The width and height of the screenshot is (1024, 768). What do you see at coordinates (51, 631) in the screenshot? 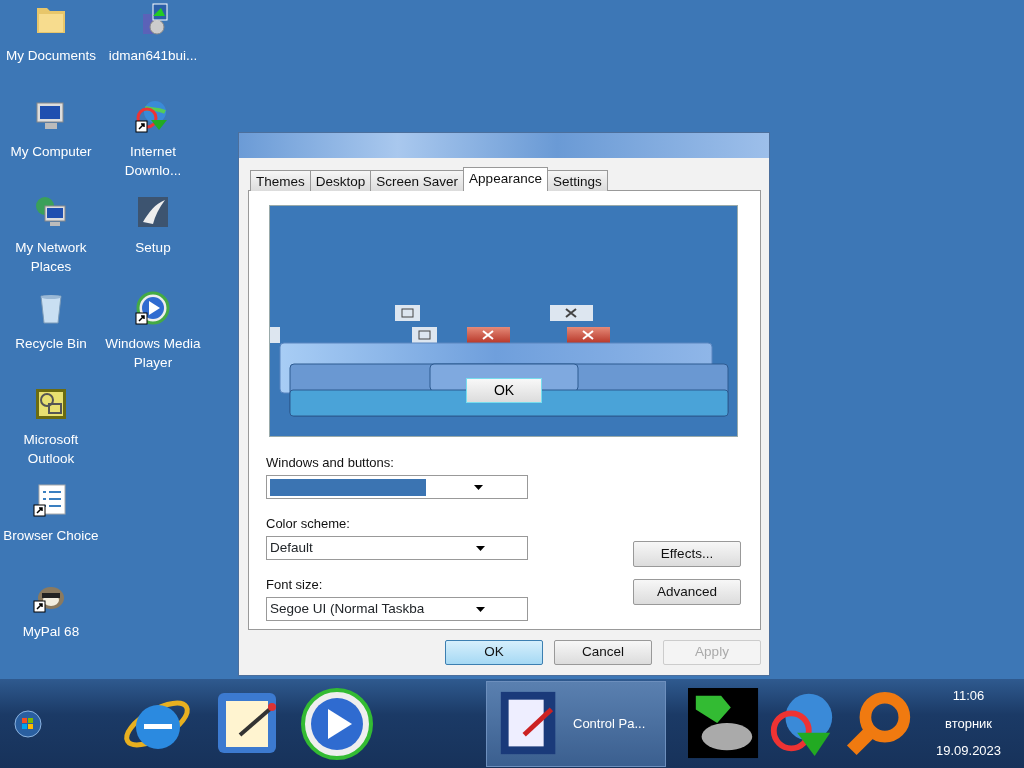
I see `desktop-icon-label: MyPal 68` at bounding box center [51, 631].